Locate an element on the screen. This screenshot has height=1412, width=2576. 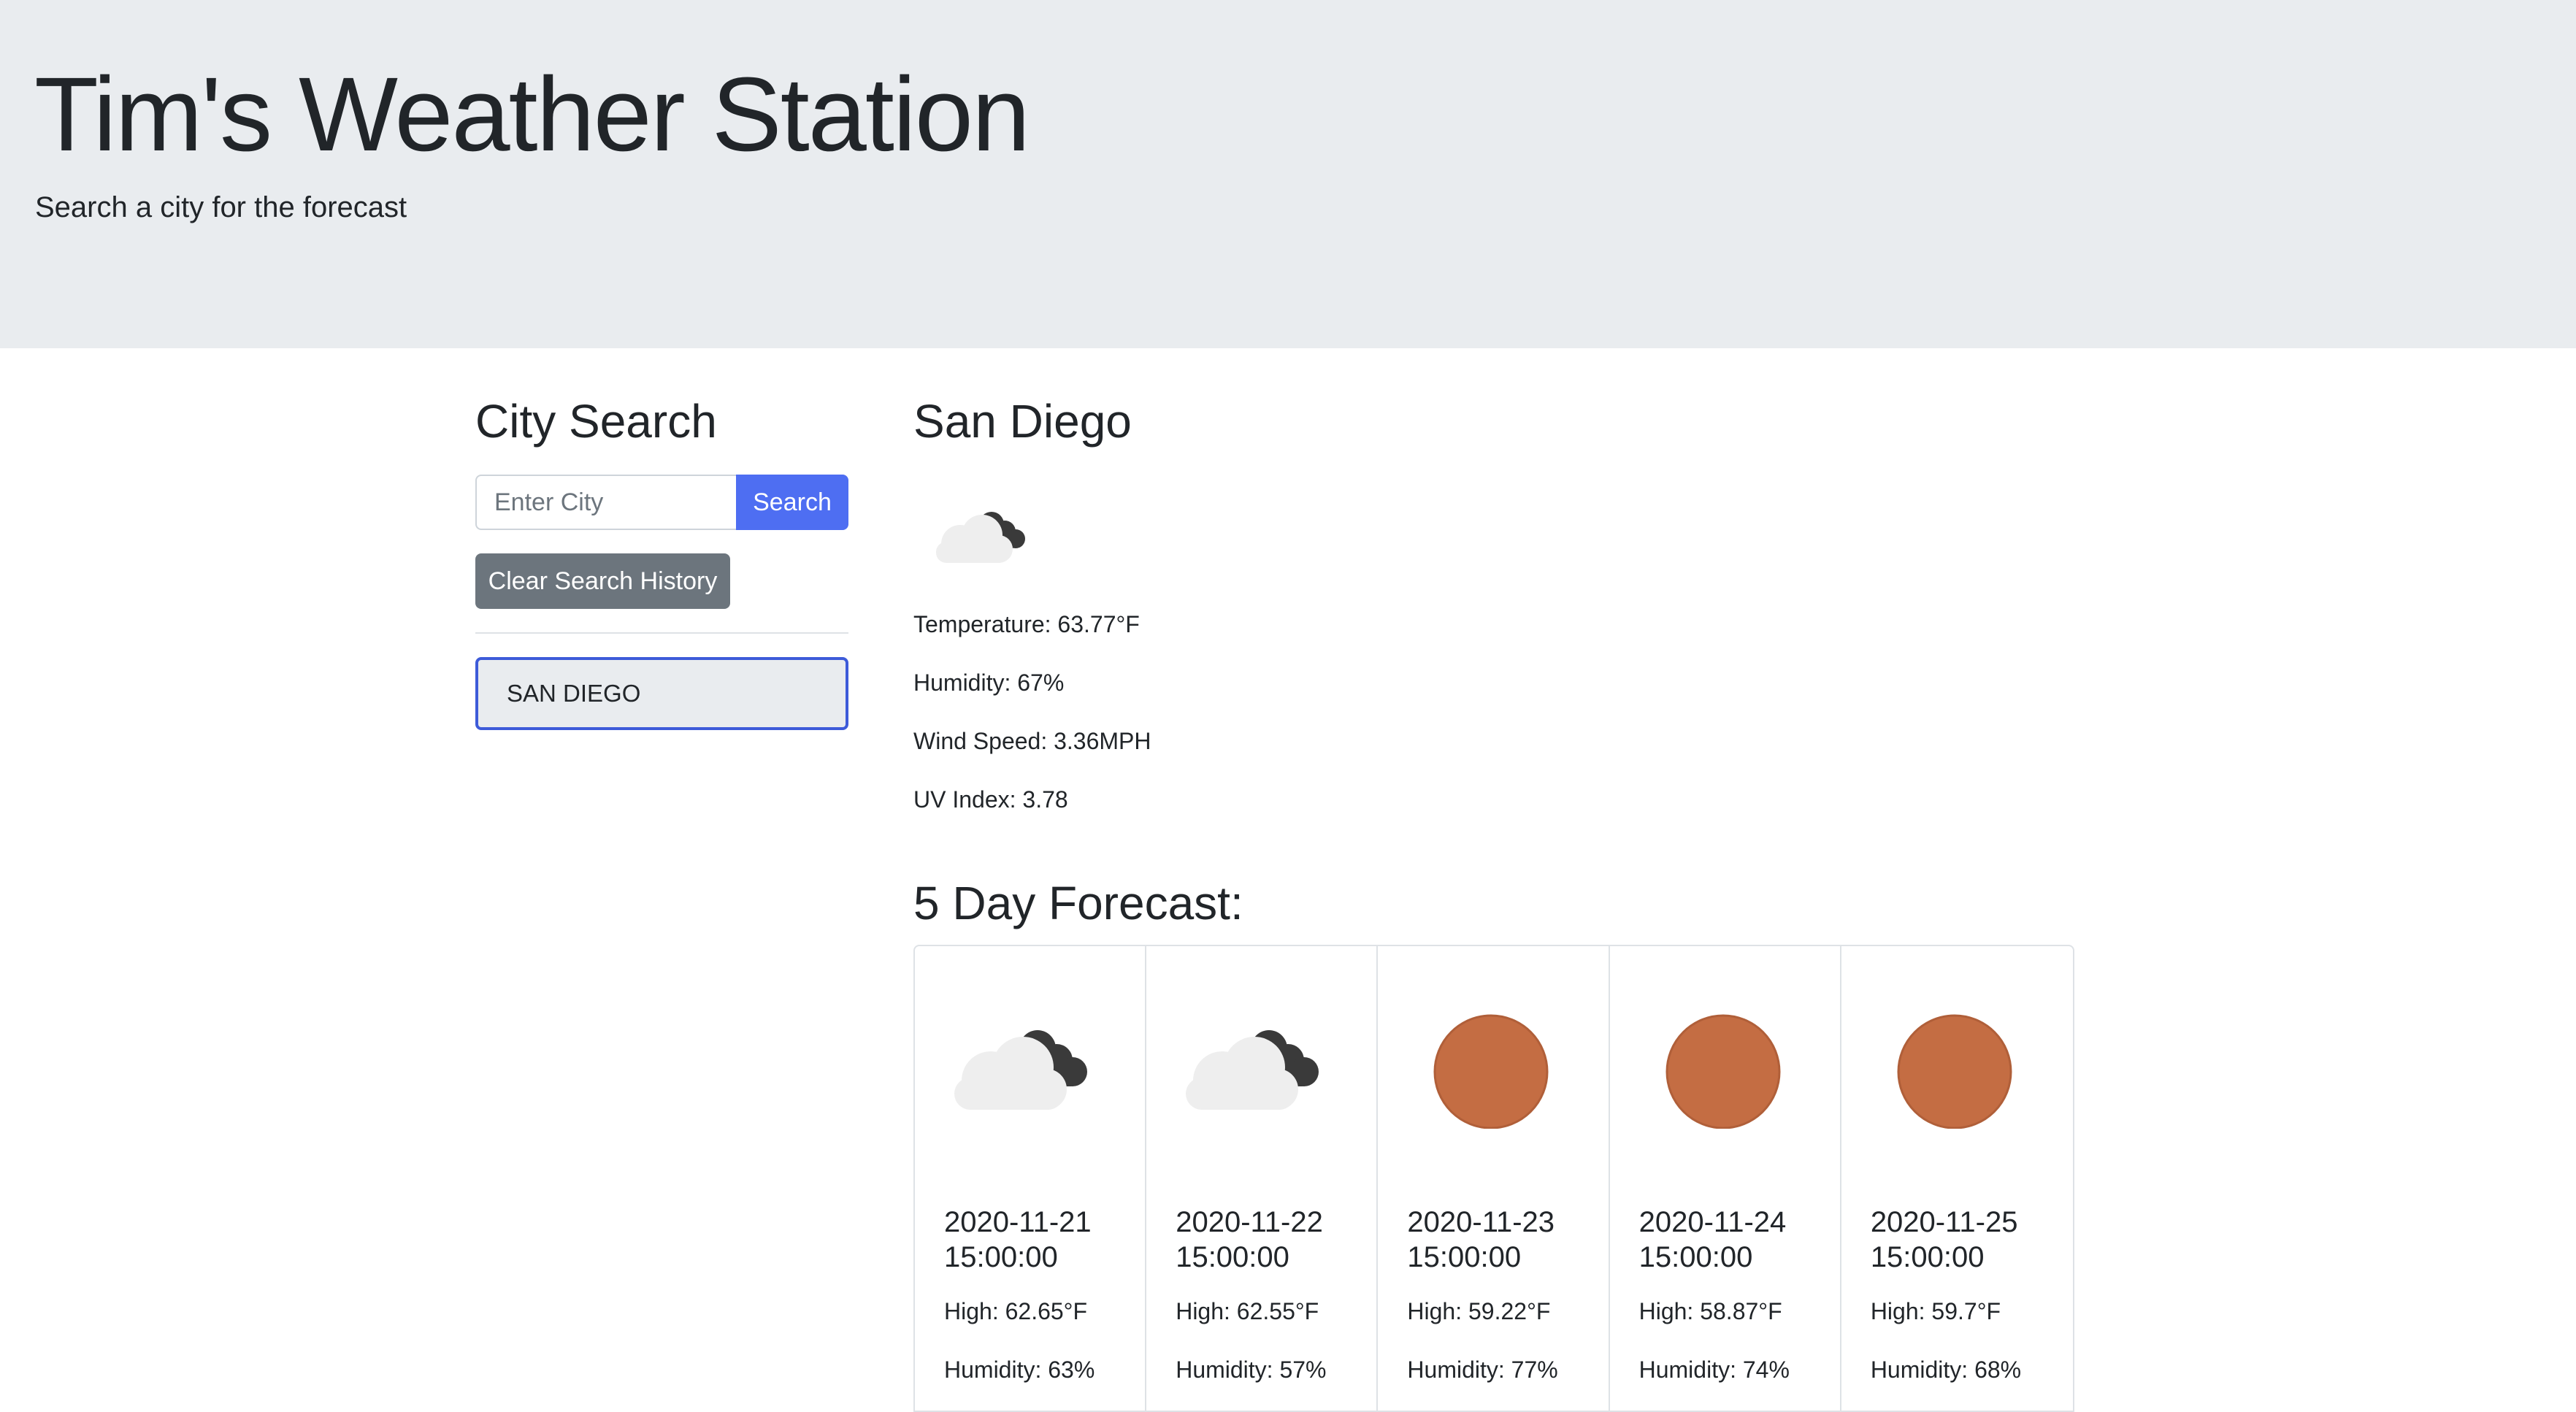
forecast-date: 2020-11-23 15:00:00 is located at coordinates (1481, 1239).